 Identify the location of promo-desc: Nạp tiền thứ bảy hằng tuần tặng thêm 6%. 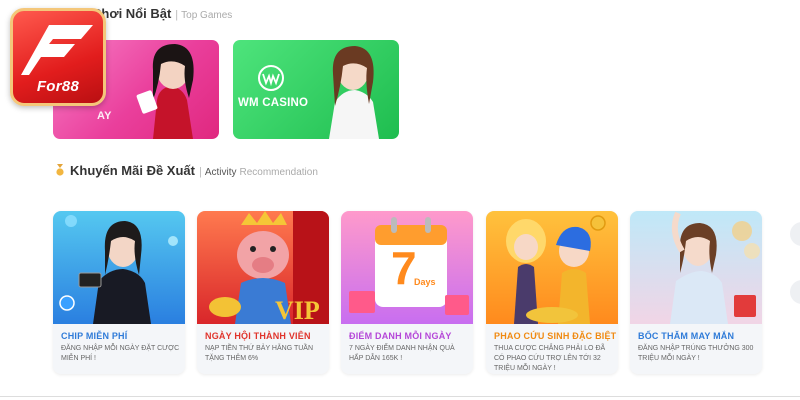
(259, 353).